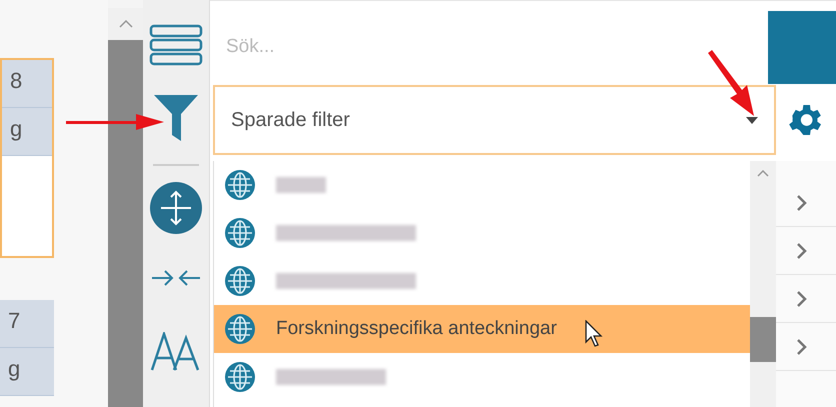 The image size is (836, 407). What do you see at coordinates (482, 329) in the screenshot?
I see `filter-option: Forskningsspecifika anteckningar` at bounding box center [482, 329].